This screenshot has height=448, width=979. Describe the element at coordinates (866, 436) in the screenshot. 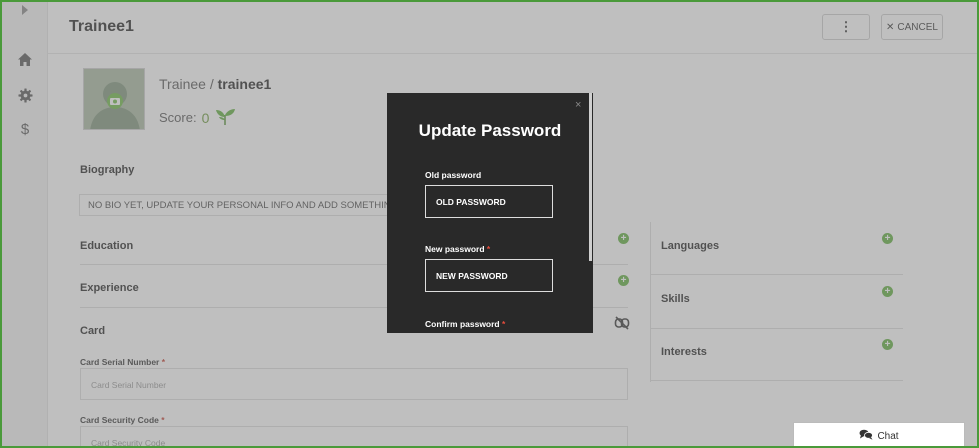

I see `chat-bubbles-icon` at that location.